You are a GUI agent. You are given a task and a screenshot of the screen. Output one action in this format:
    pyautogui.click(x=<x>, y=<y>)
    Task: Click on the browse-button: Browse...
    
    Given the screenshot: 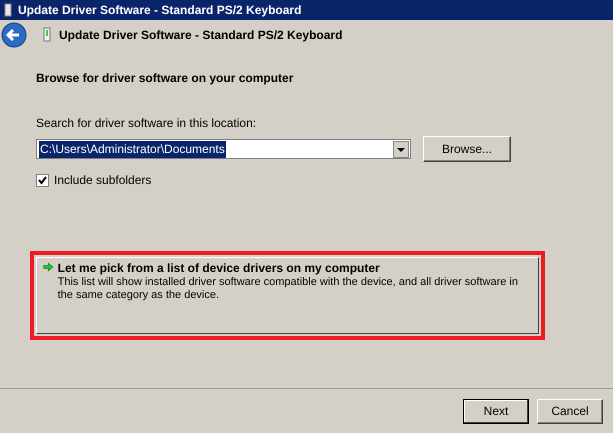 What is the action you would take?
    pyautogui.click(x=467, y=149)
    